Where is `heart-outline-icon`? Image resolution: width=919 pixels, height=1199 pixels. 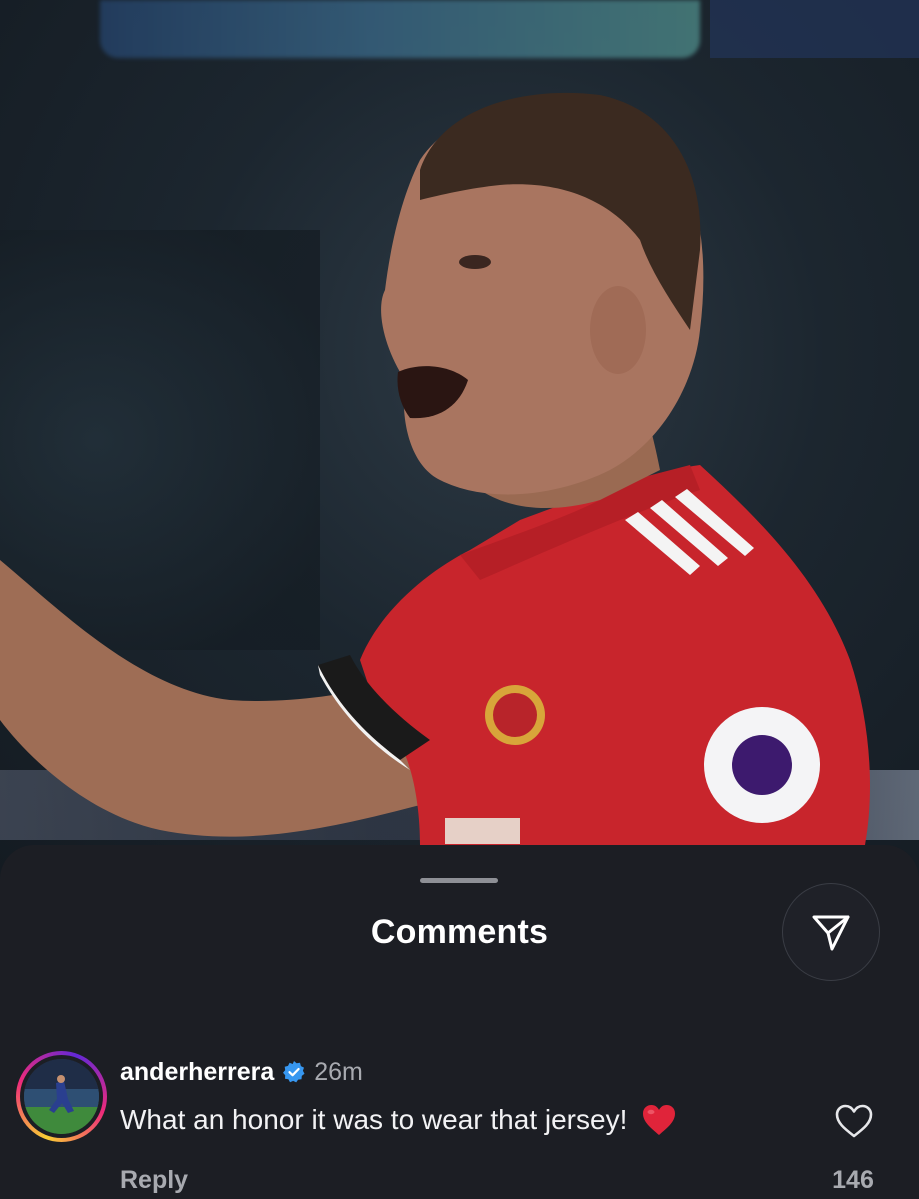
heart-outline-icon is located at coordinates (854, 1121).